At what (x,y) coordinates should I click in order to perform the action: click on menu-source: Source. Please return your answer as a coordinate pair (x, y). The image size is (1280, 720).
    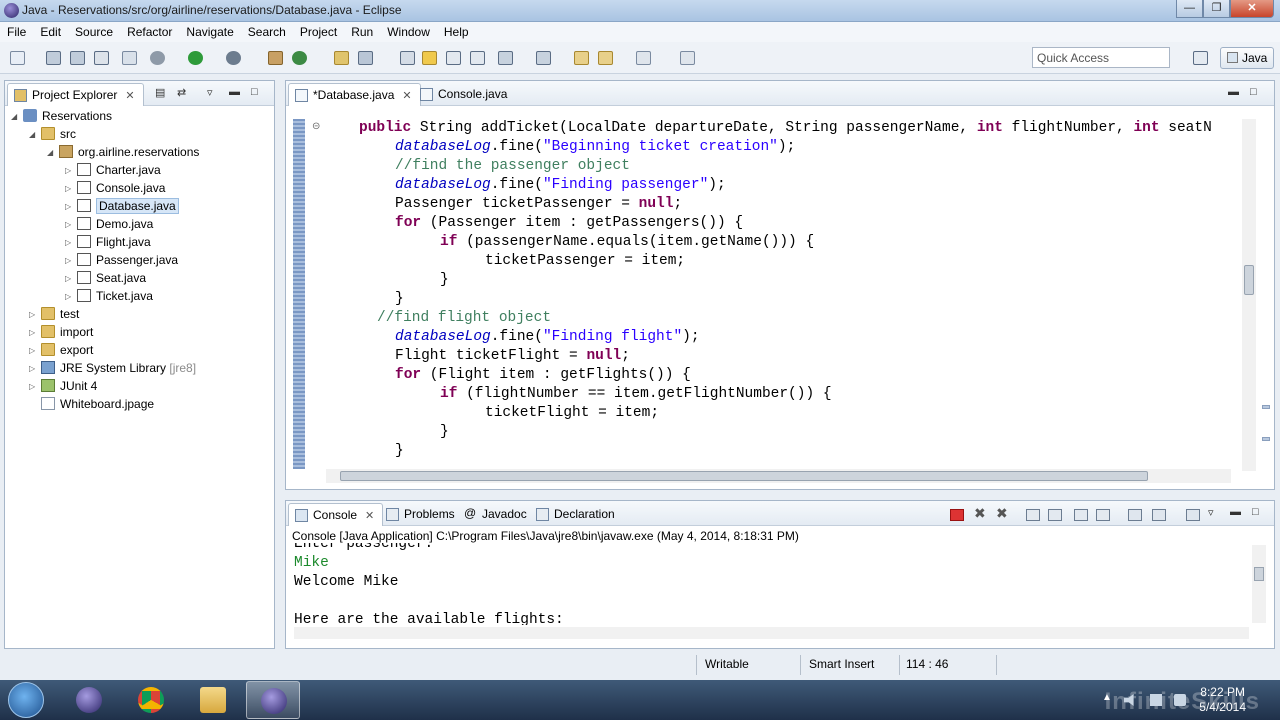
    Looking at the image, I should click on (94, 32).